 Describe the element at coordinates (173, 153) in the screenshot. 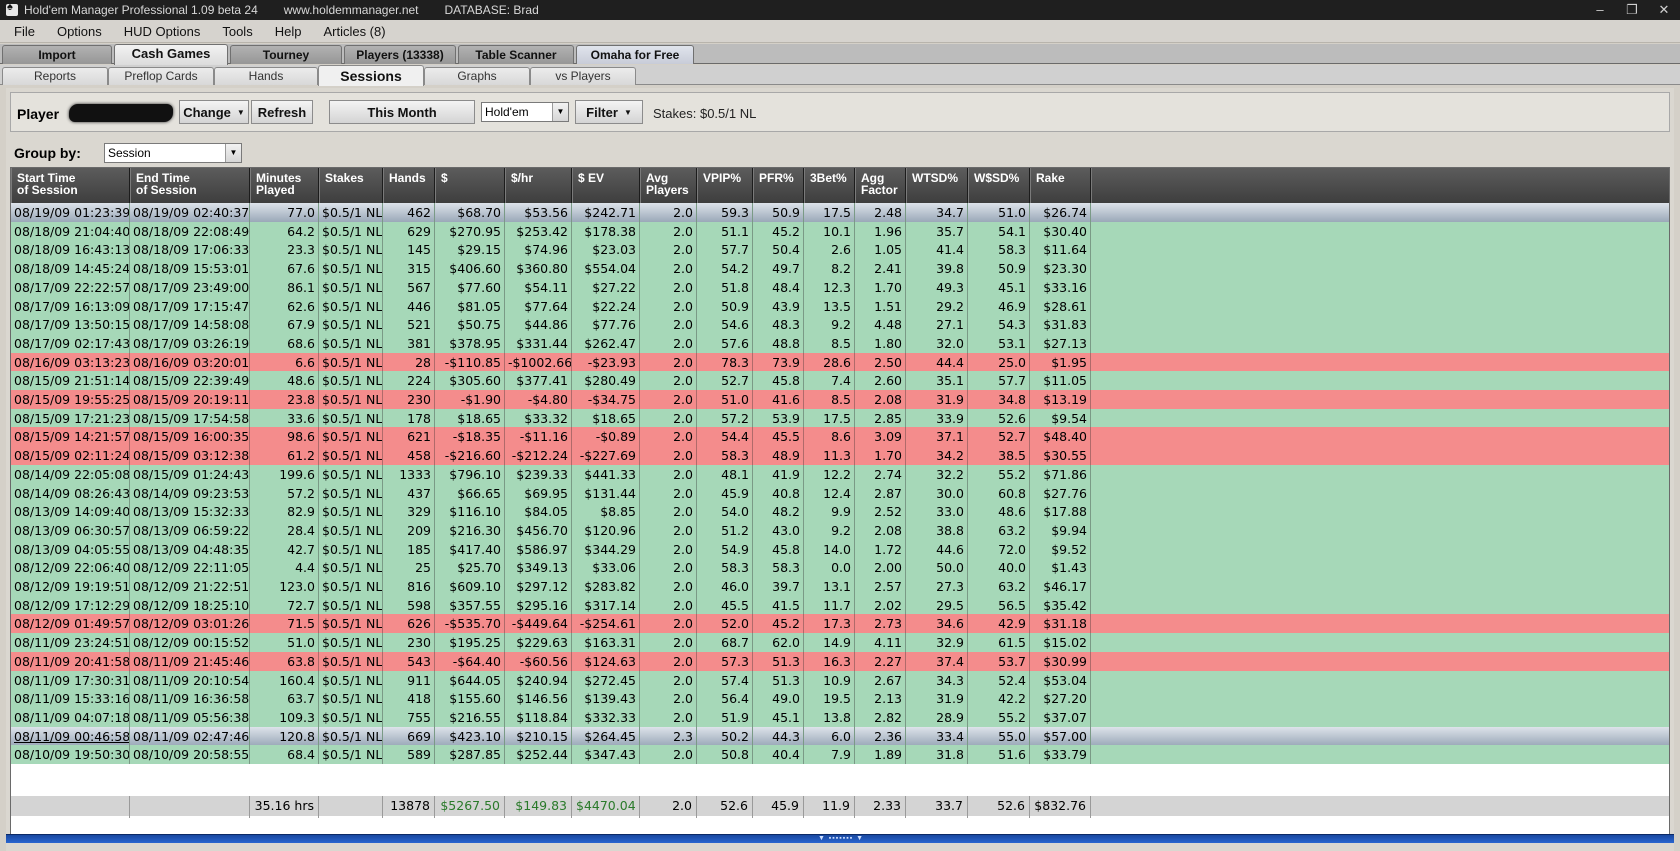

I see `group-by-select: Session ▼` at that location.